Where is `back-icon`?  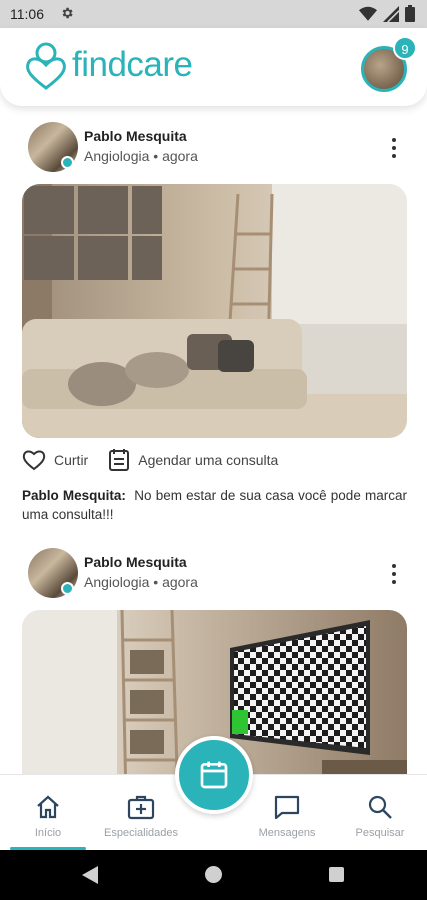 back-icon is located at coordinates (90, 875).